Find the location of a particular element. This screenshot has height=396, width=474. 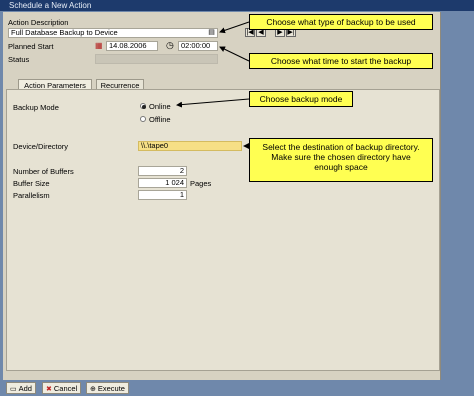

callout-start-time: Choose what time to start the backup is located at coordinates (341, 61).